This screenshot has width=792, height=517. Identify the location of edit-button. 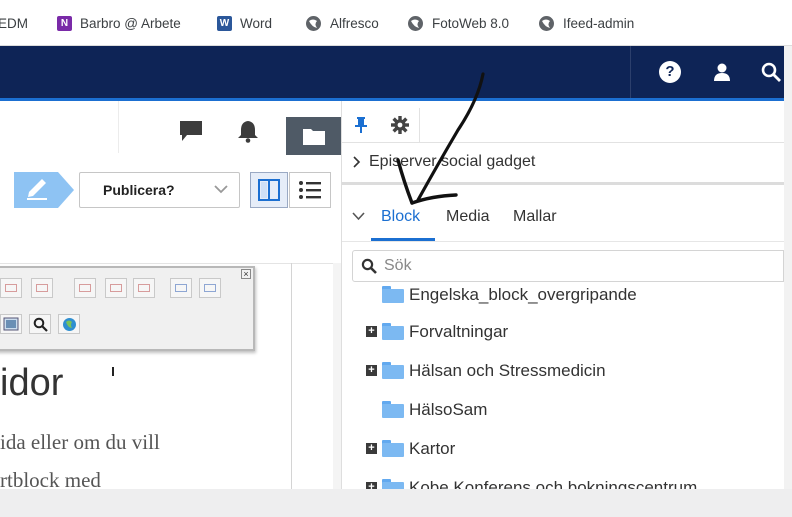
(44, 190).